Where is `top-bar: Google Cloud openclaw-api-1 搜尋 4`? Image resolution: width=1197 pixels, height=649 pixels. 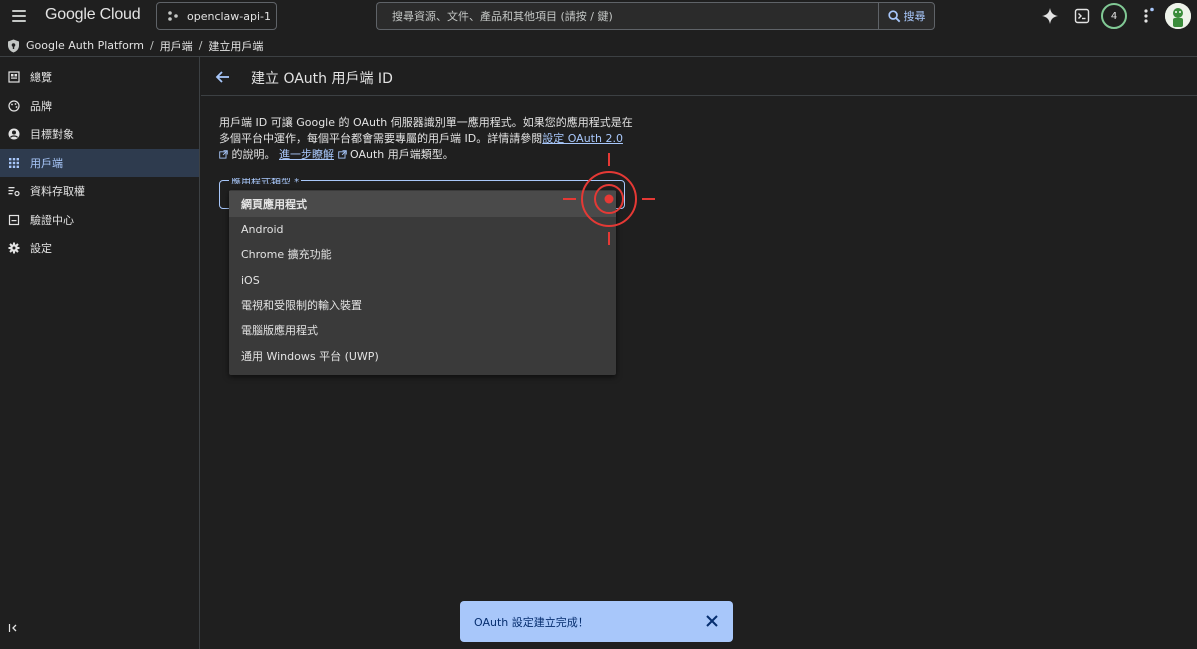
top-bar: Google Cloud openclaw-api-1 搜尋 4 is located at coordinates (598, 17).